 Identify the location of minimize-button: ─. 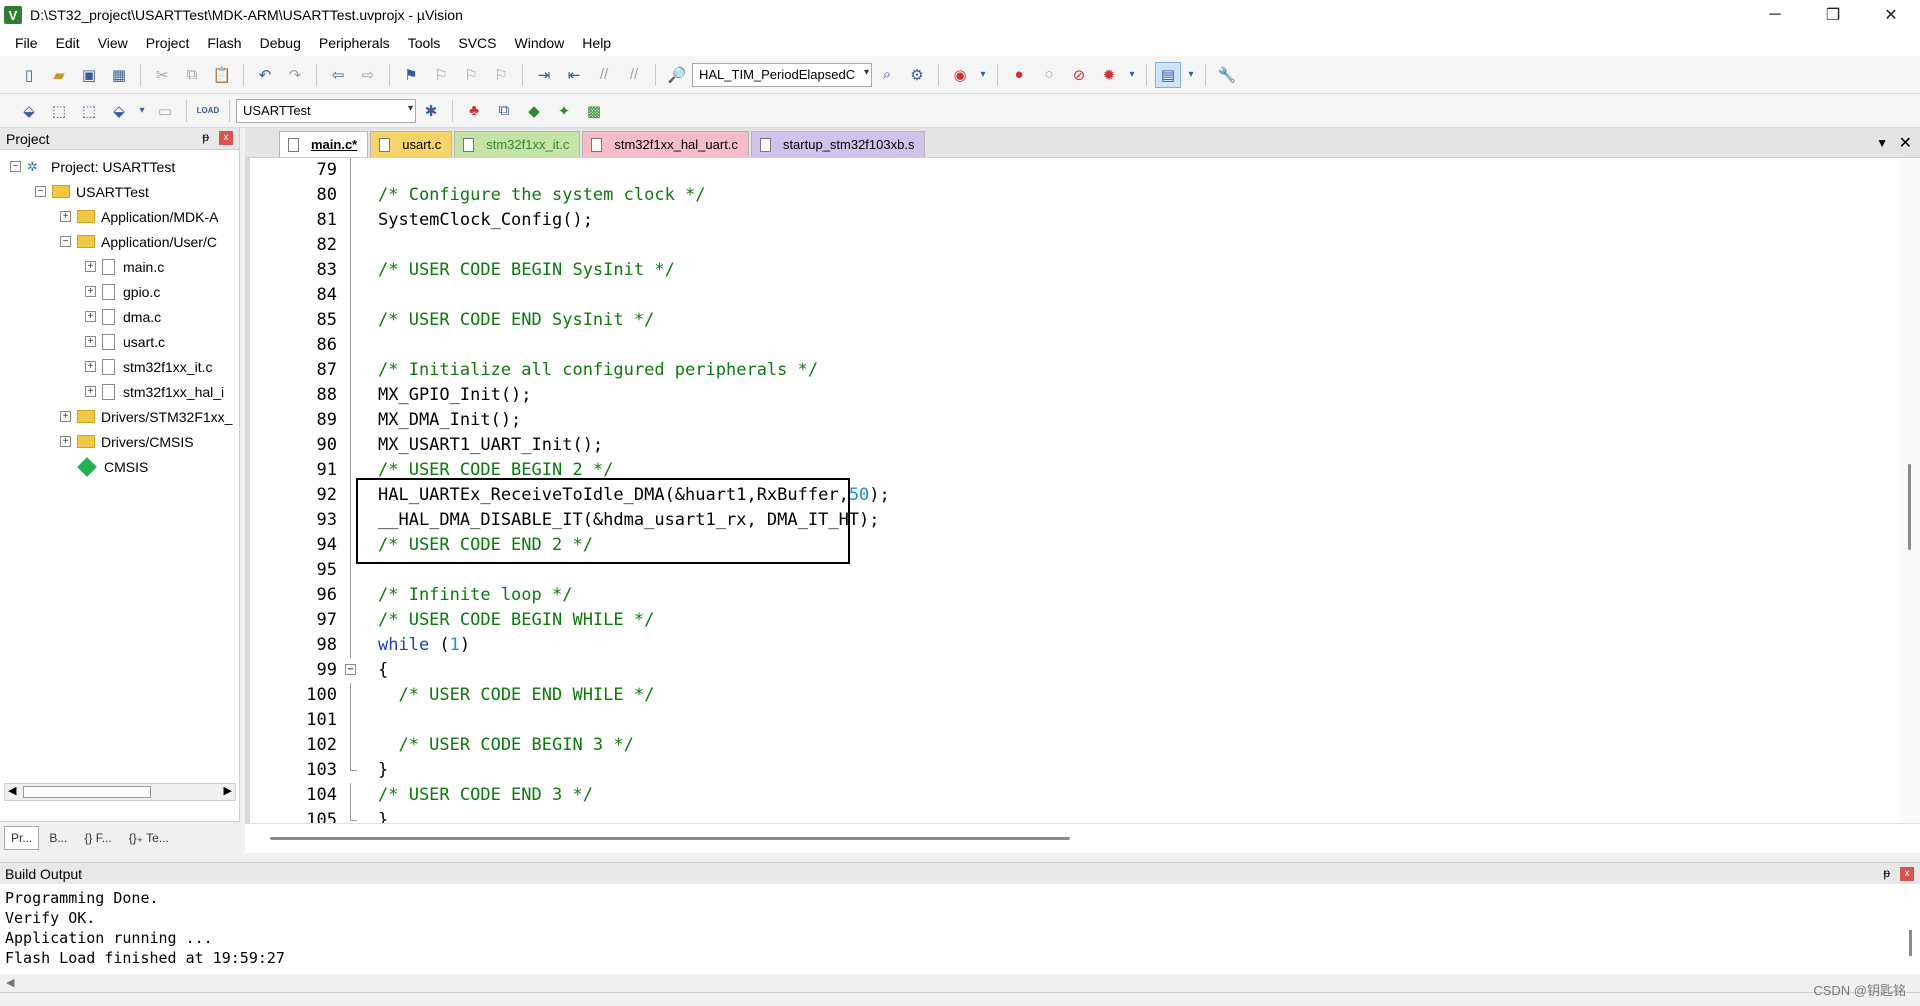
(1775, 15).